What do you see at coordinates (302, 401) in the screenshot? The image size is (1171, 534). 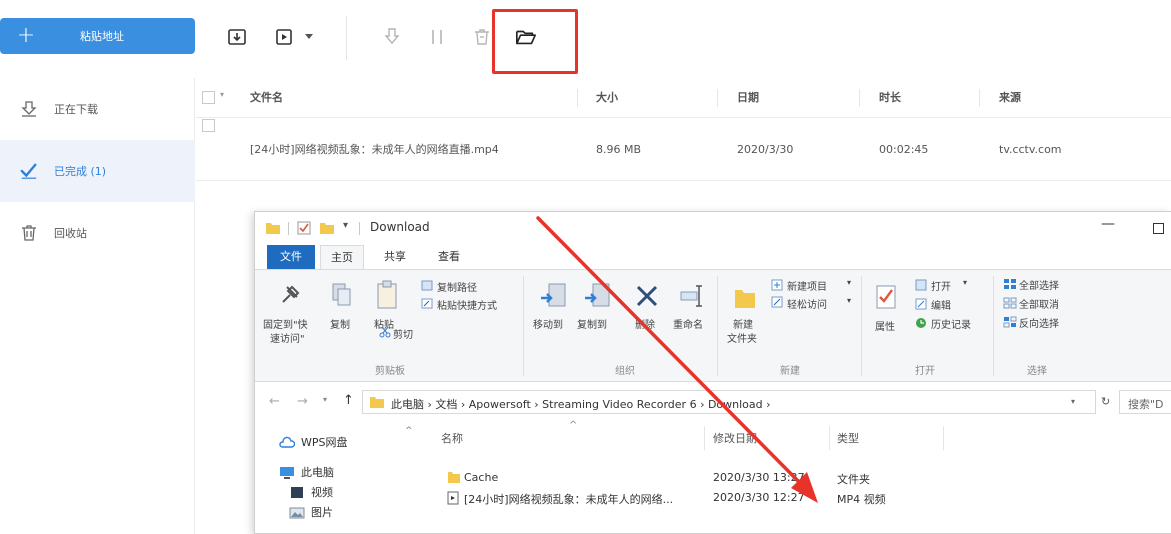 I see `forward-icon: →` at bounding box center [302, 401].